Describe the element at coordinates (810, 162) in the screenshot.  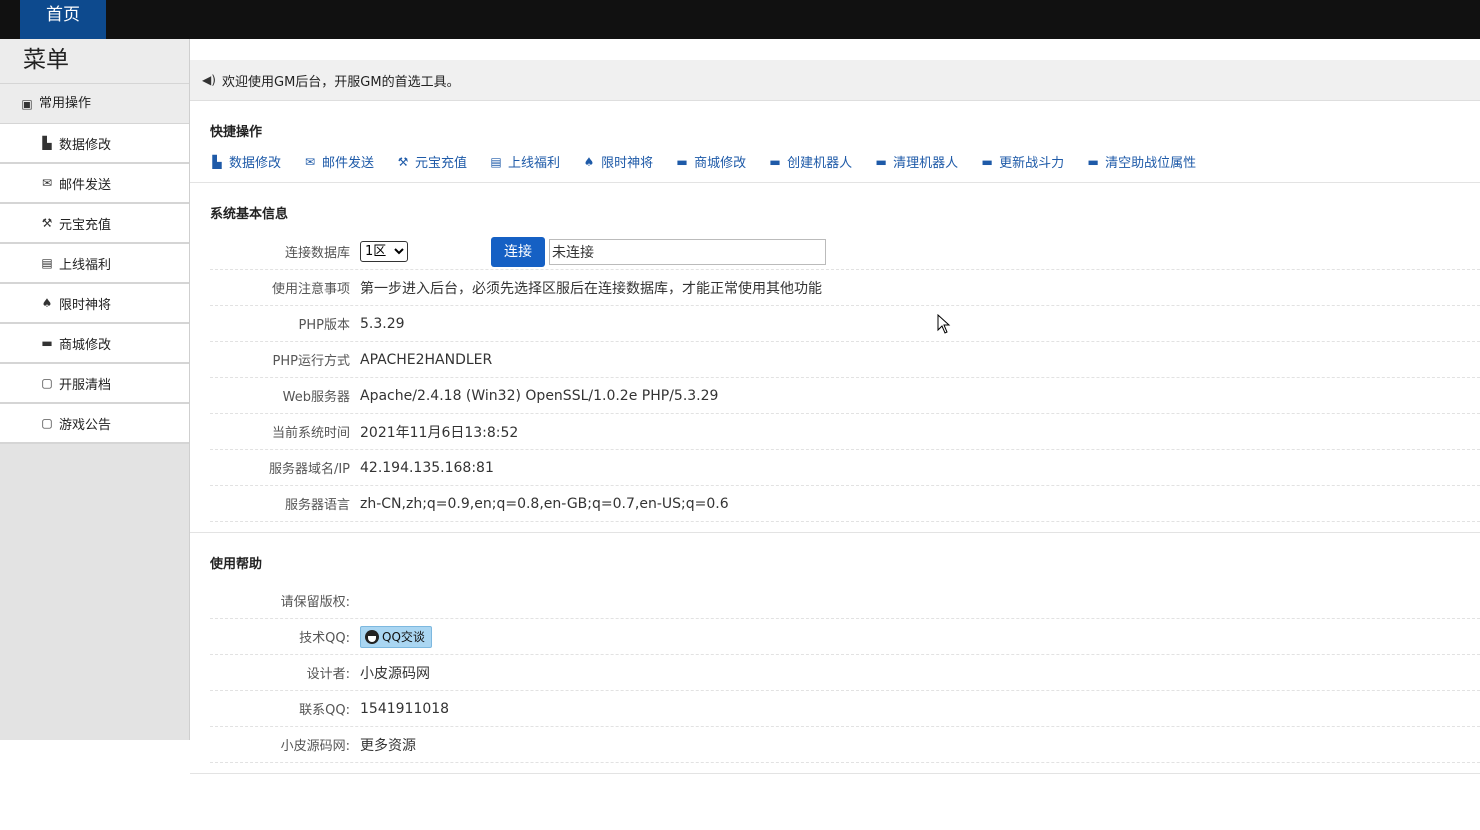
I see `quick-link-create-robot: ▬ 创建机器人` at that location.